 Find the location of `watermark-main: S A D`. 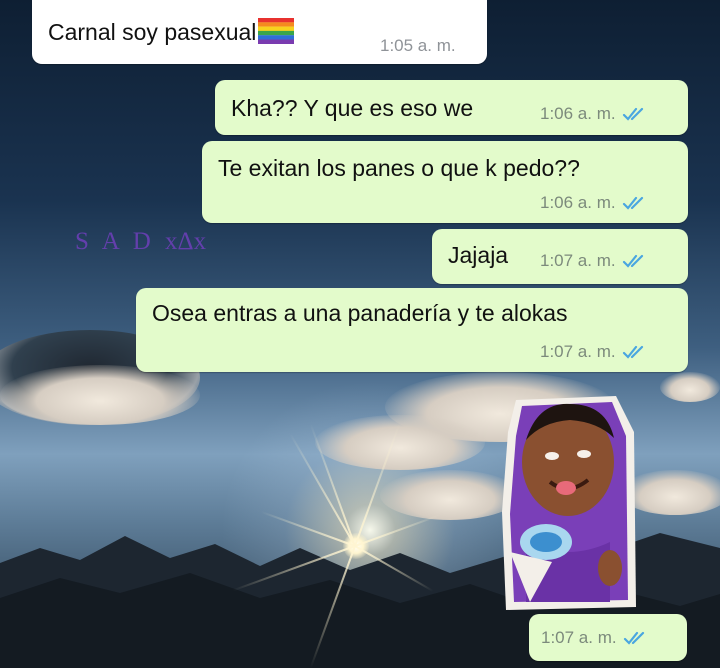

watermark-main: S A D is located at coordinates (115, 241).